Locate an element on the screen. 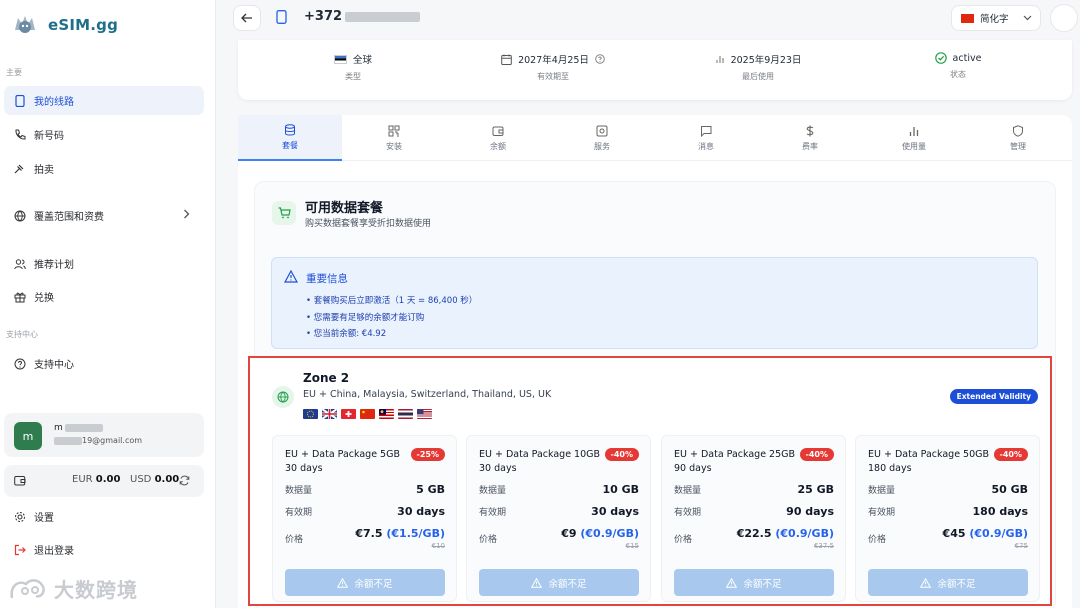 The image size is (1080, 608). avatar: m is located at coordinates (28, 436).